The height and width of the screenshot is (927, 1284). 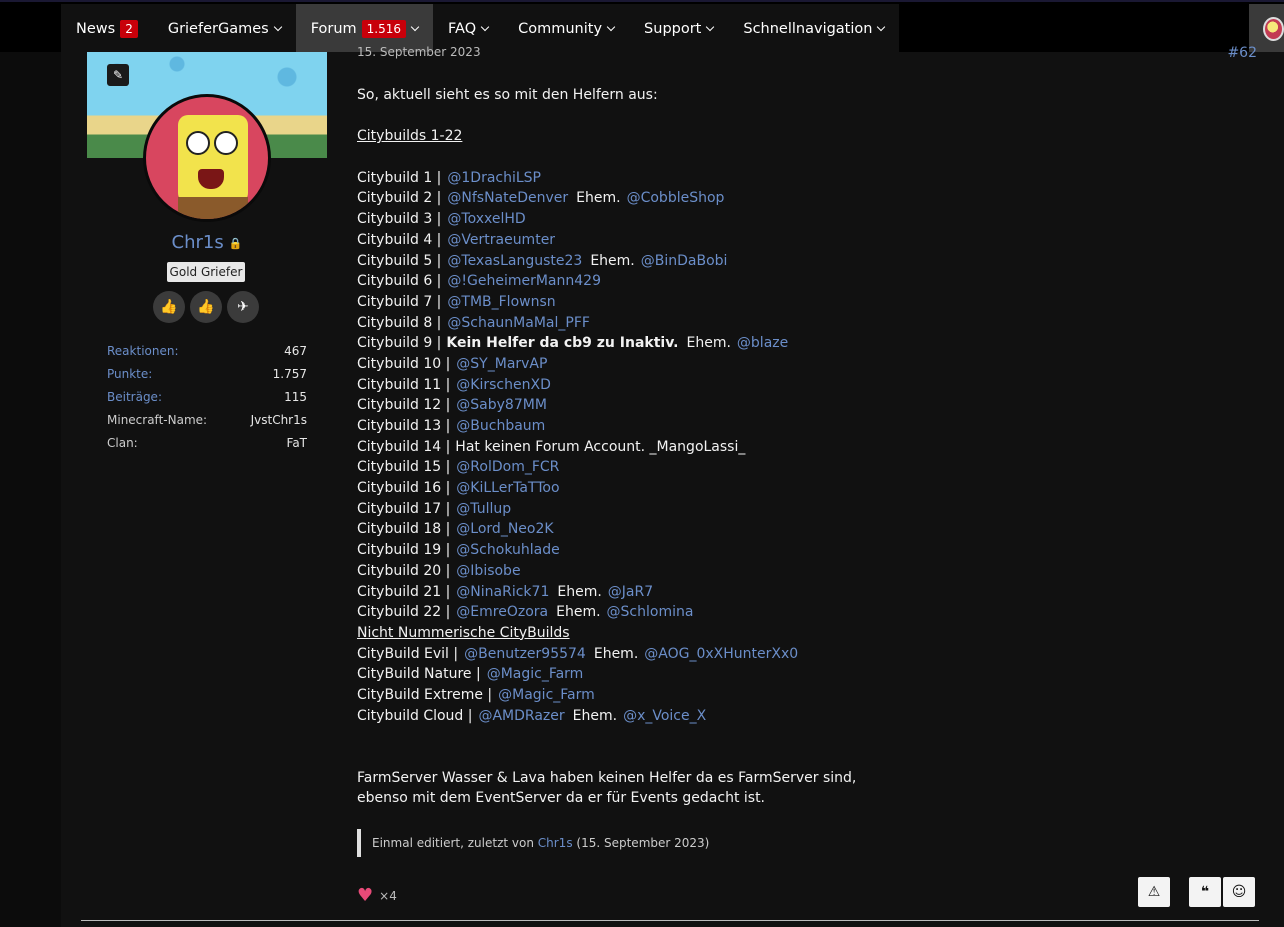 What do you see at coordinates (555, 843) in the screenshot?
I see `edit-note-user: Chr1s` at bounding box center [555, 843].